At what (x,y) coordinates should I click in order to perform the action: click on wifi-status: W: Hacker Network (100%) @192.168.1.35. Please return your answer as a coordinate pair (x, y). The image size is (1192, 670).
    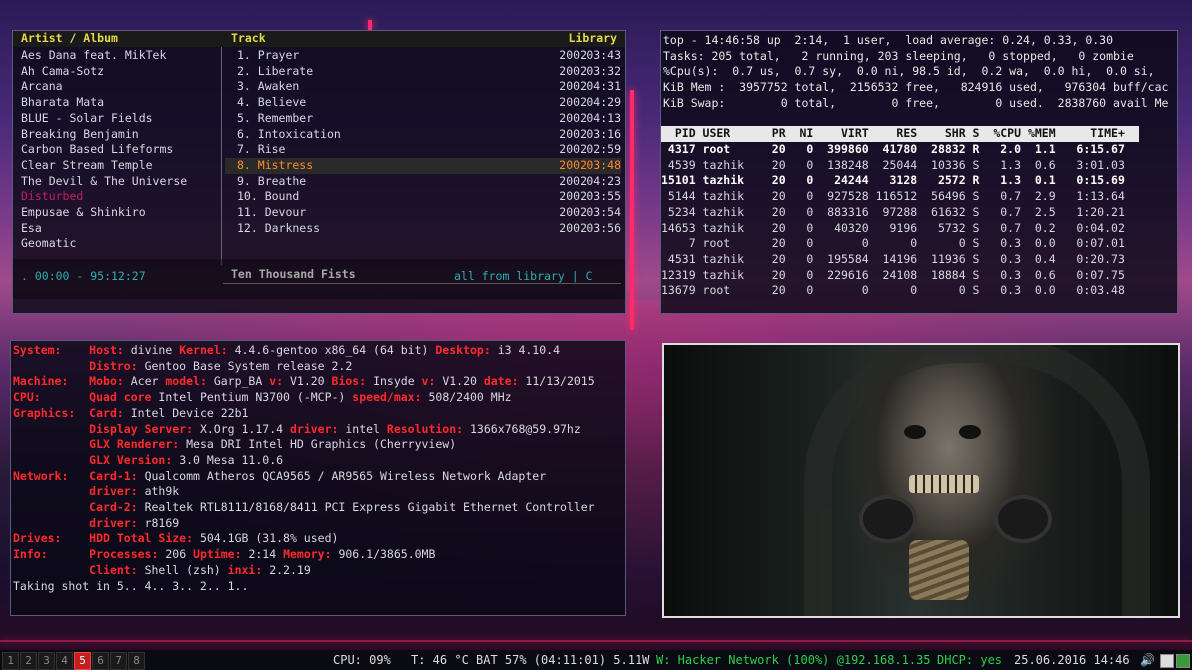
    Looking at the image, I should click on (793, 660).